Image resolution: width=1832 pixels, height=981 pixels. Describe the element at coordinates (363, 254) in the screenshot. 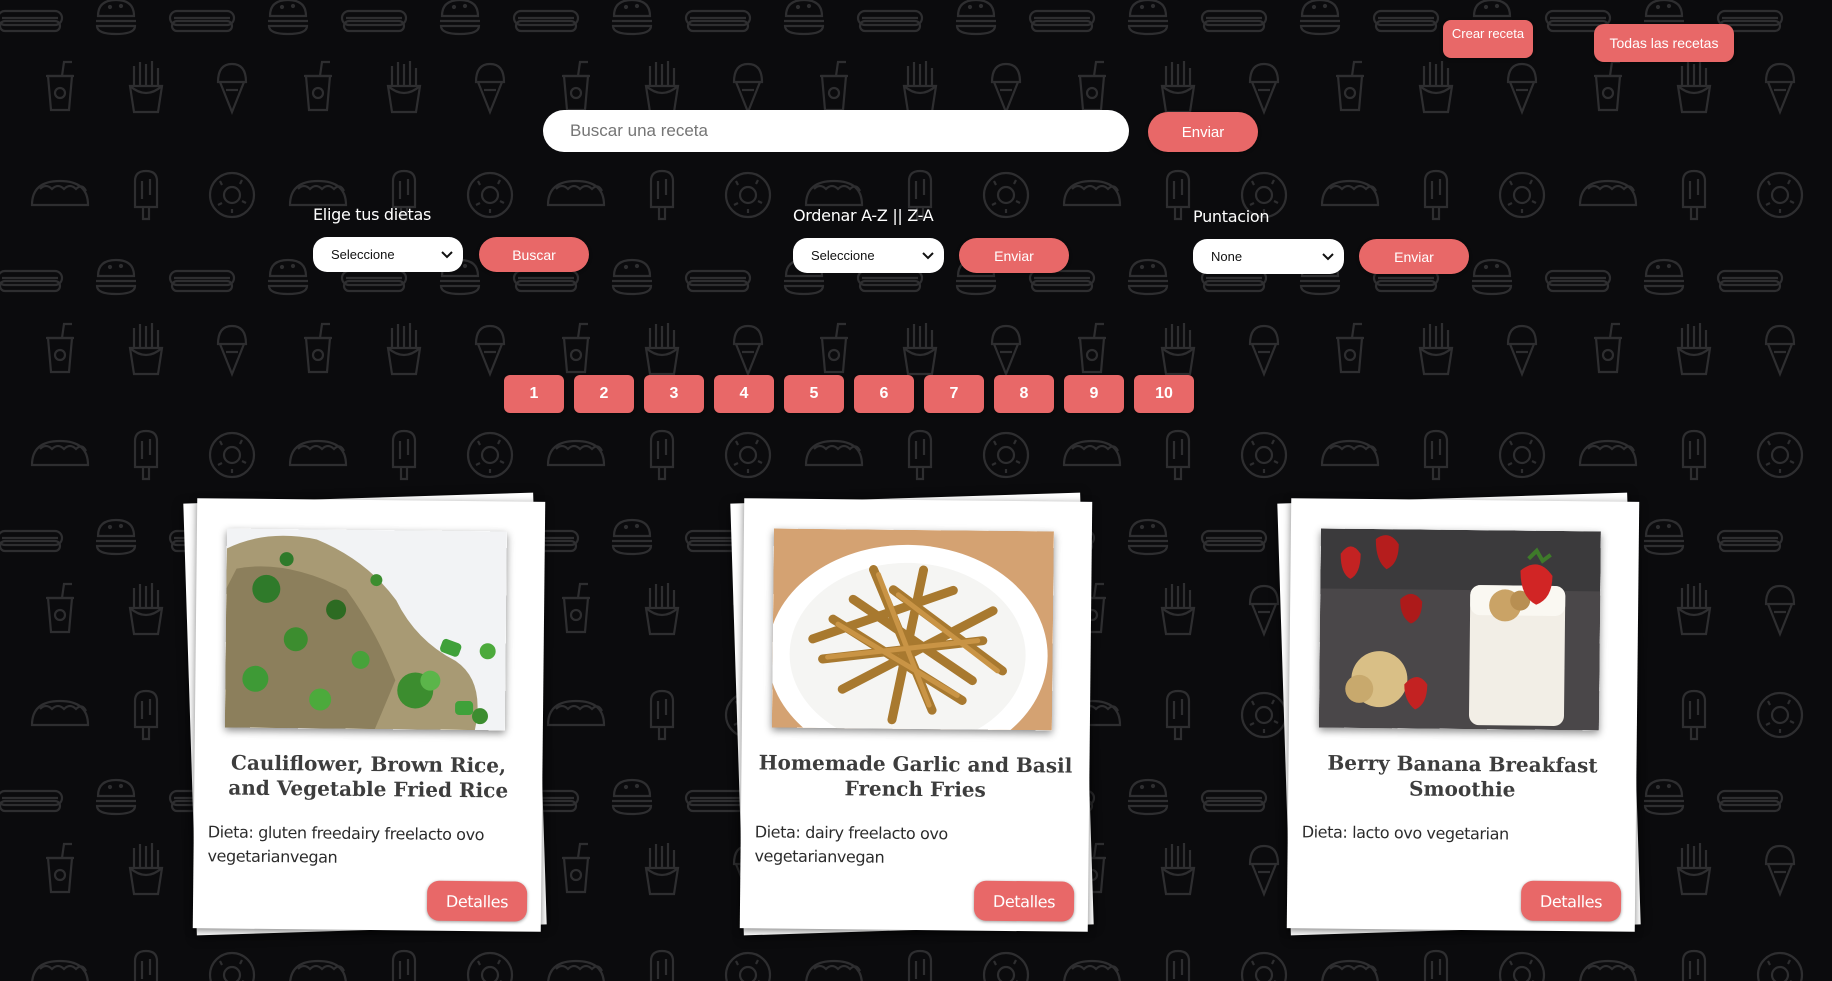

I see `diet-select-value: Seleccione` at that location.